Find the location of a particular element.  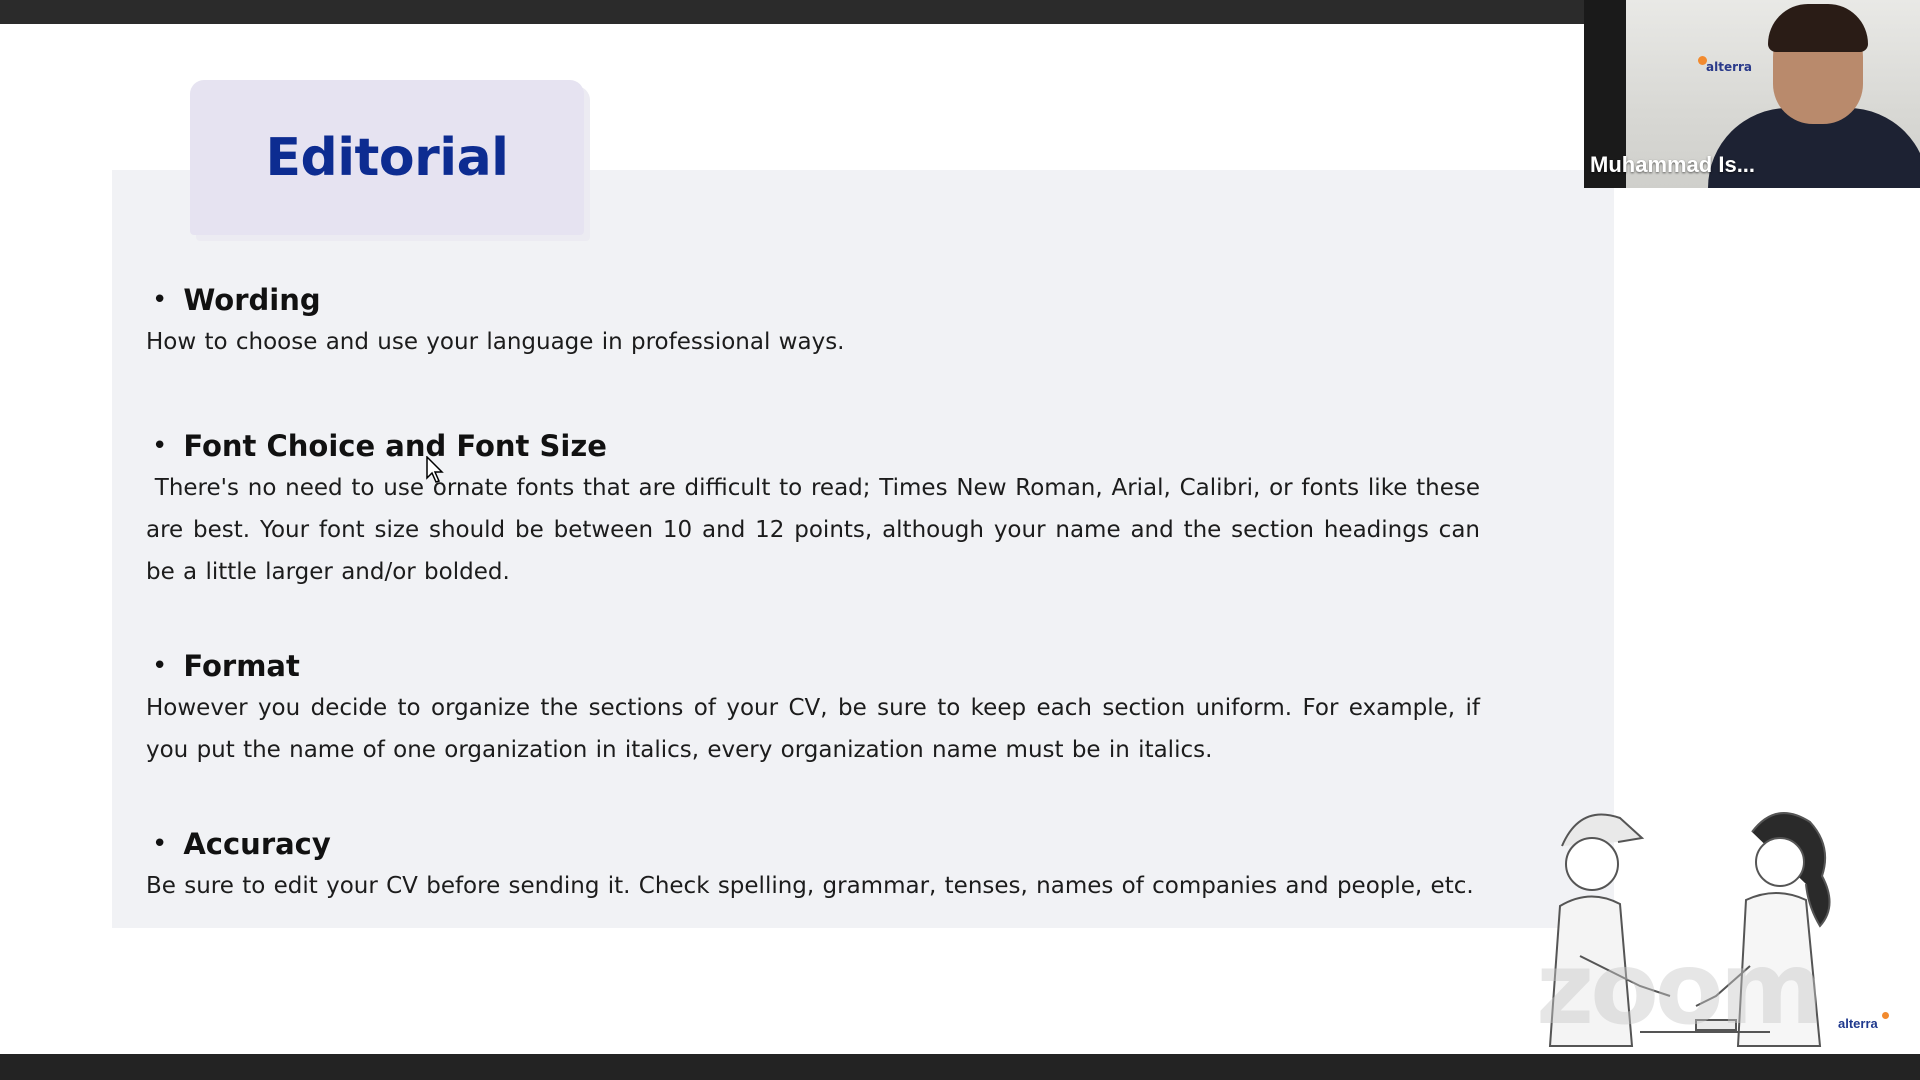

section-heading: • Font Choice and Font Size is located at coordinates (816, 446).